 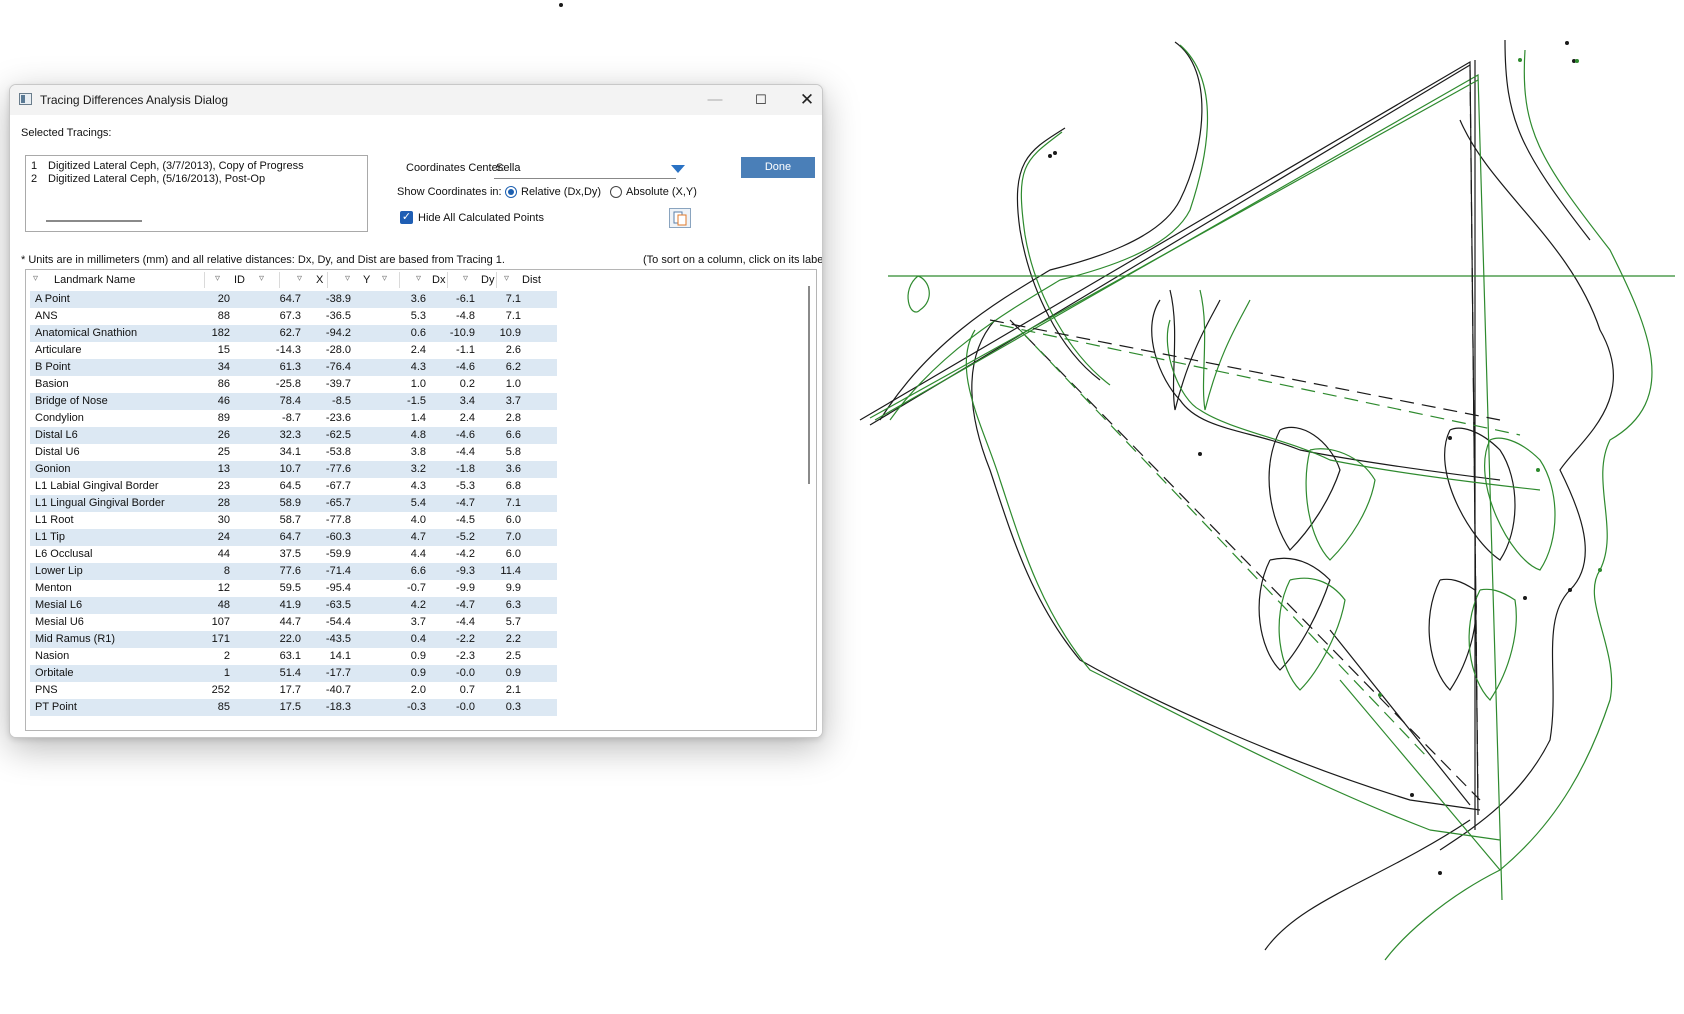 What do you see at coordinates (293, 452) in the screenshot?
I see `table-row: Distal U6 25 34.1 -53.8 3.8 -4.4 5.8` at bounding box center [293, 452].